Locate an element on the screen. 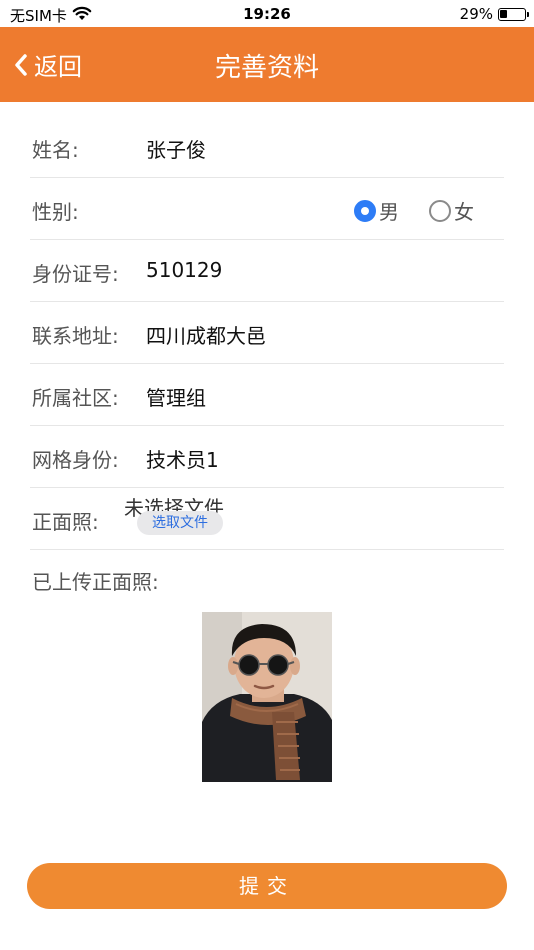  status-right: 29% is located at coordinates (494, 14).